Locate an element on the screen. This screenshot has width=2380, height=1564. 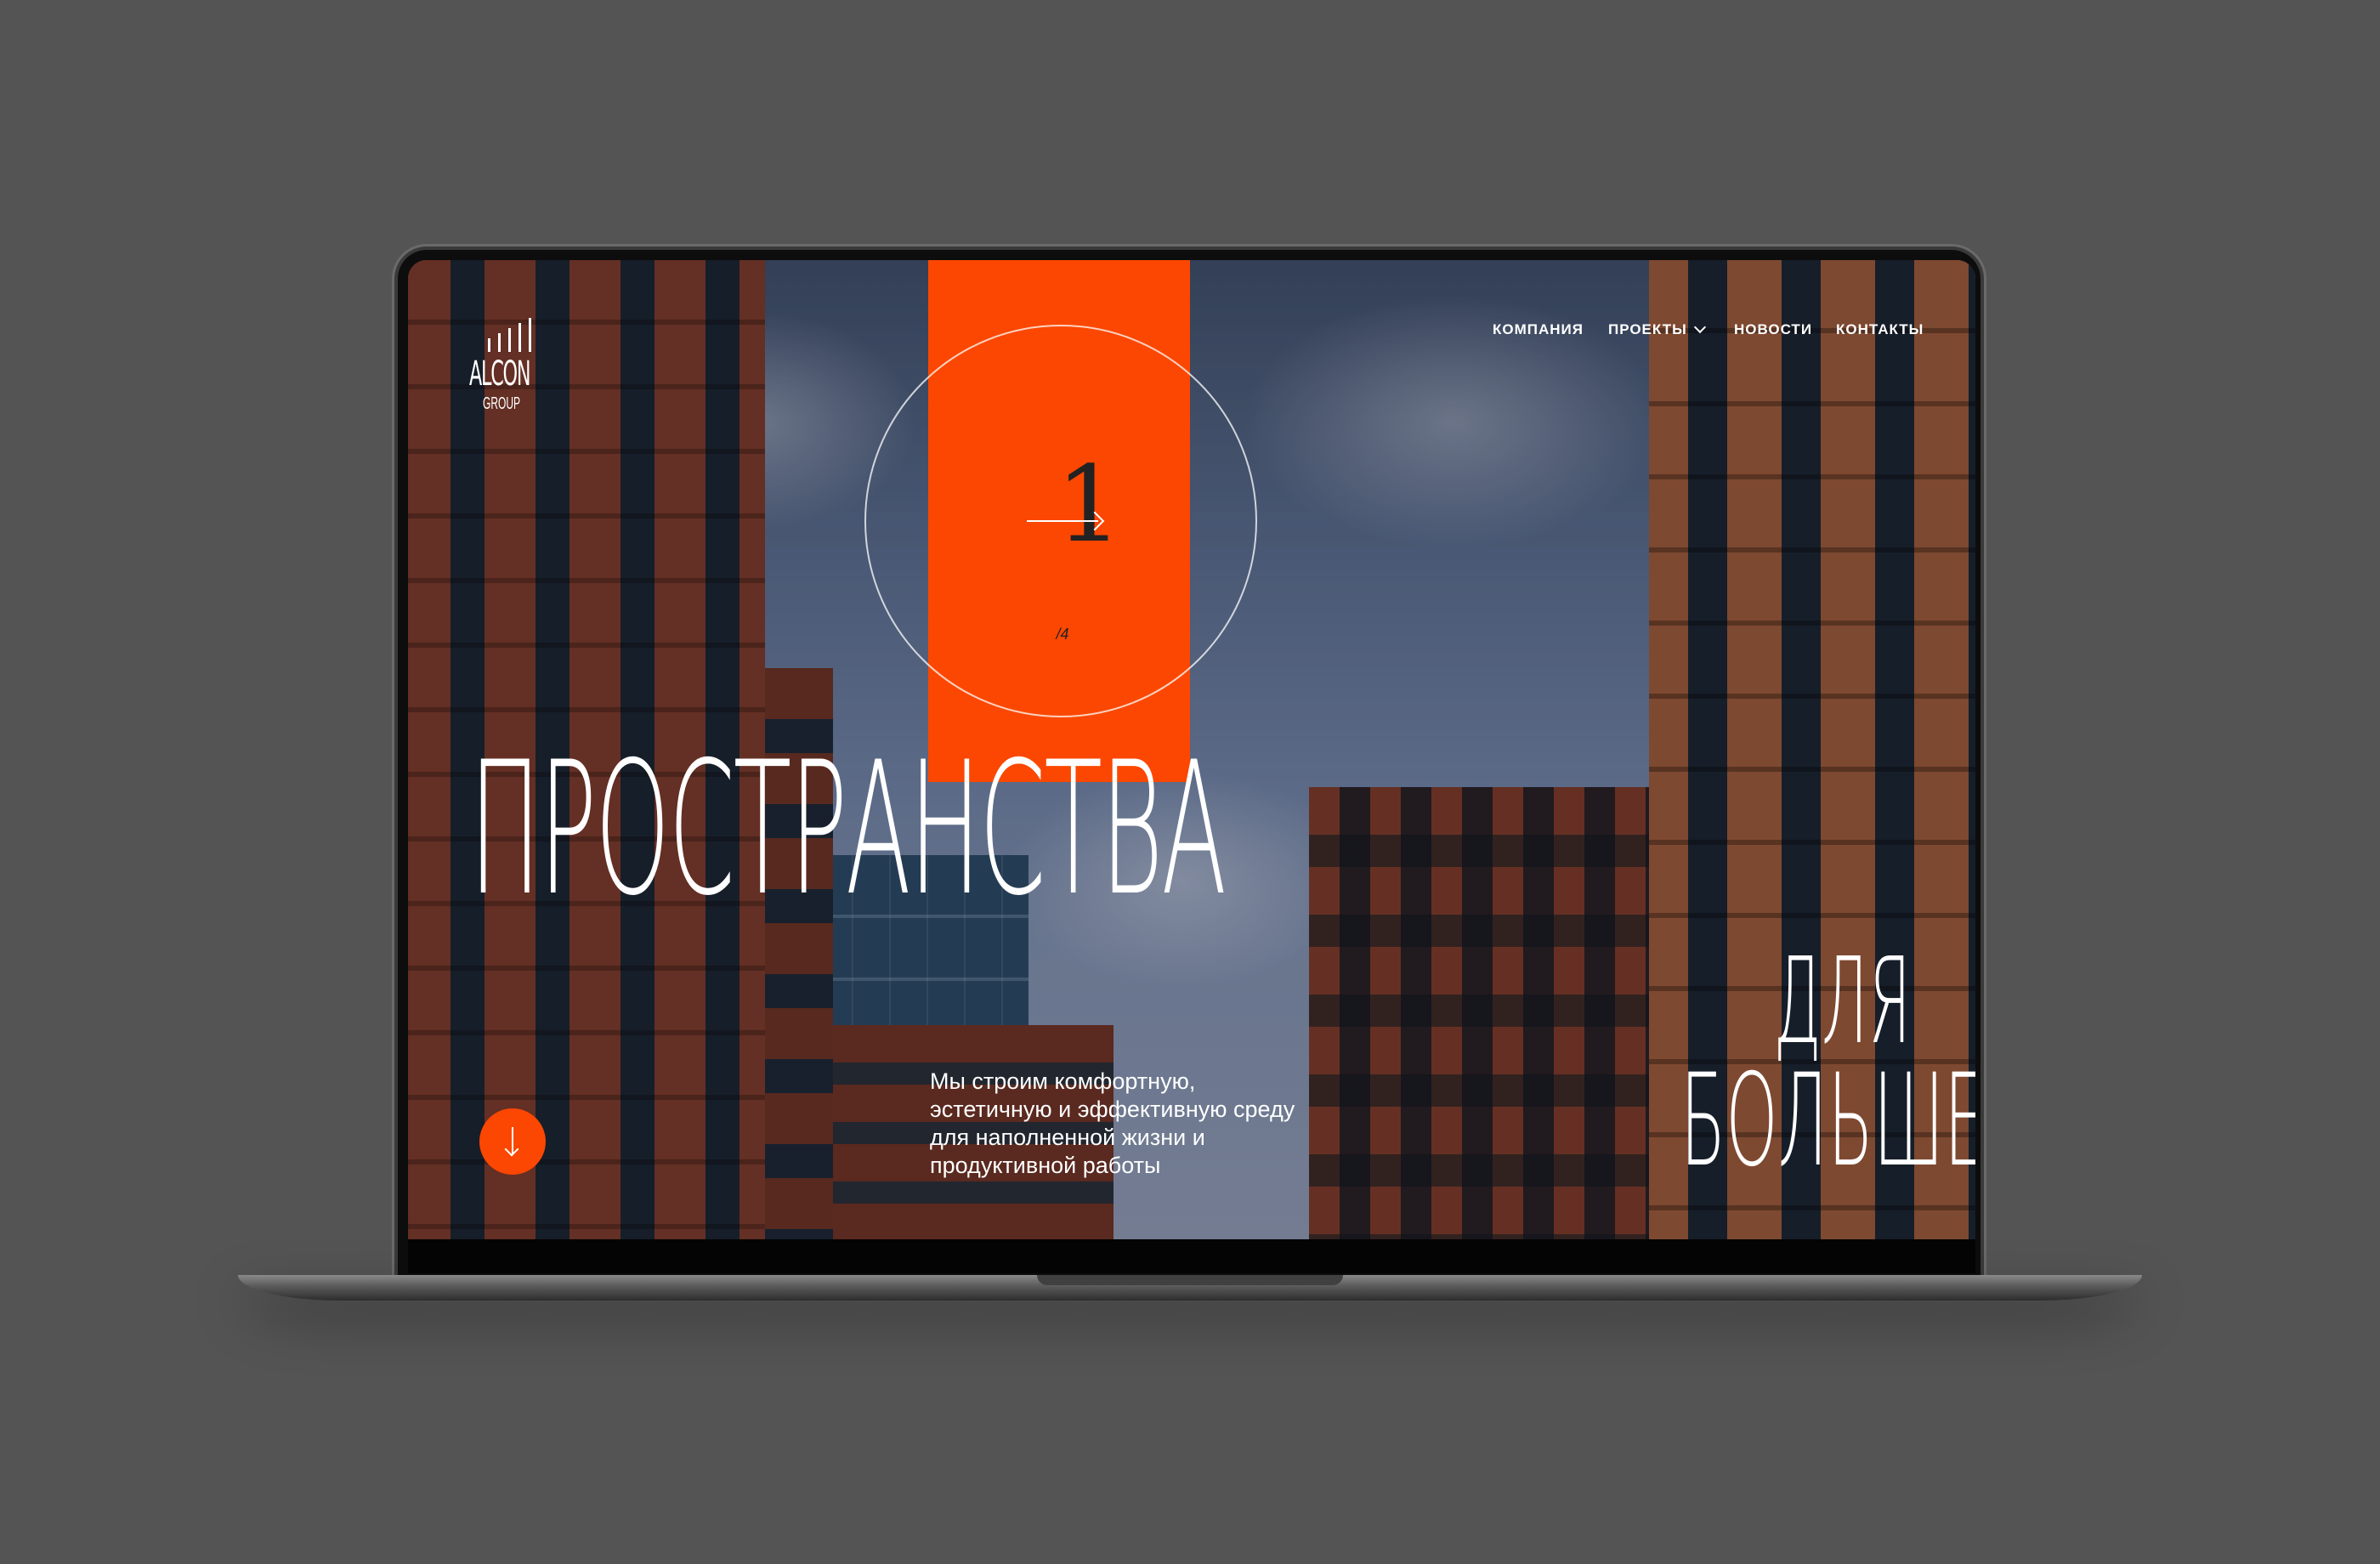
scroll-down-button is located at coordinates (512, 1141).